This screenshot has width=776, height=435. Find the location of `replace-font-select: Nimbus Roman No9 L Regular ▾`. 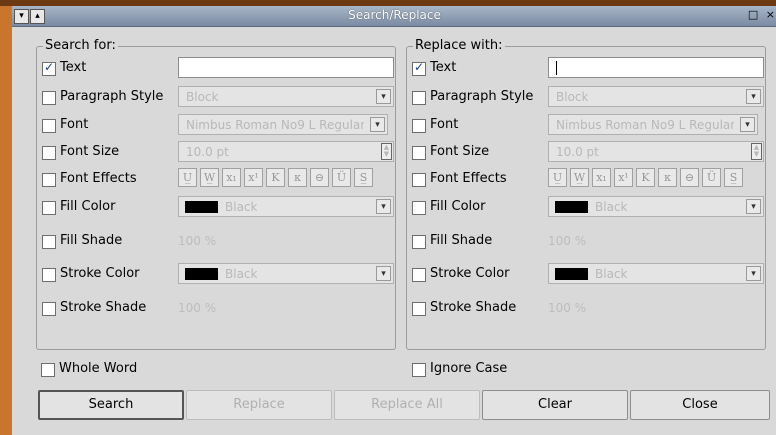

replace-font-select: Nimbus Roman No9 L Regular ▾ is located at coordinates (653, 124).